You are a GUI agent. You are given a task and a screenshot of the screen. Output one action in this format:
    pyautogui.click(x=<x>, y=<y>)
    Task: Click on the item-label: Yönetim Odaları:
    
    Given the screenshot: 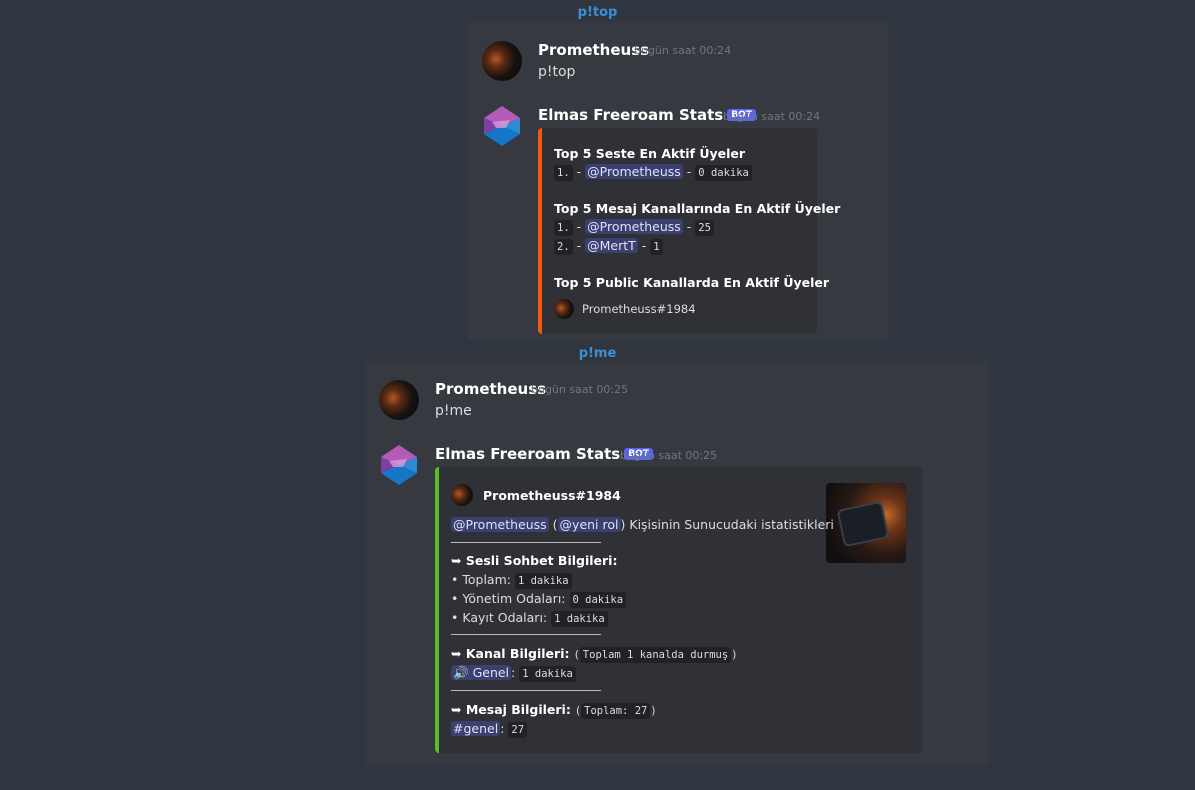 What is the action you would take?
    pyautogui.click(x=514, y=598)
    